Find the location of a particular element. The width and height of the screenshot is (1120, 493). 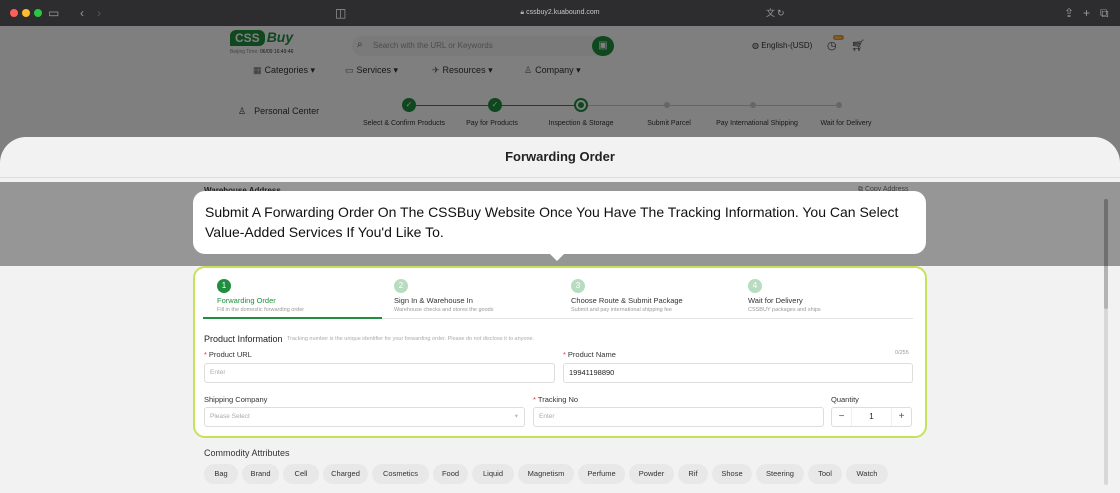

step-description: Fill in the domestic forwarding order is located at coordinates (261, 310).